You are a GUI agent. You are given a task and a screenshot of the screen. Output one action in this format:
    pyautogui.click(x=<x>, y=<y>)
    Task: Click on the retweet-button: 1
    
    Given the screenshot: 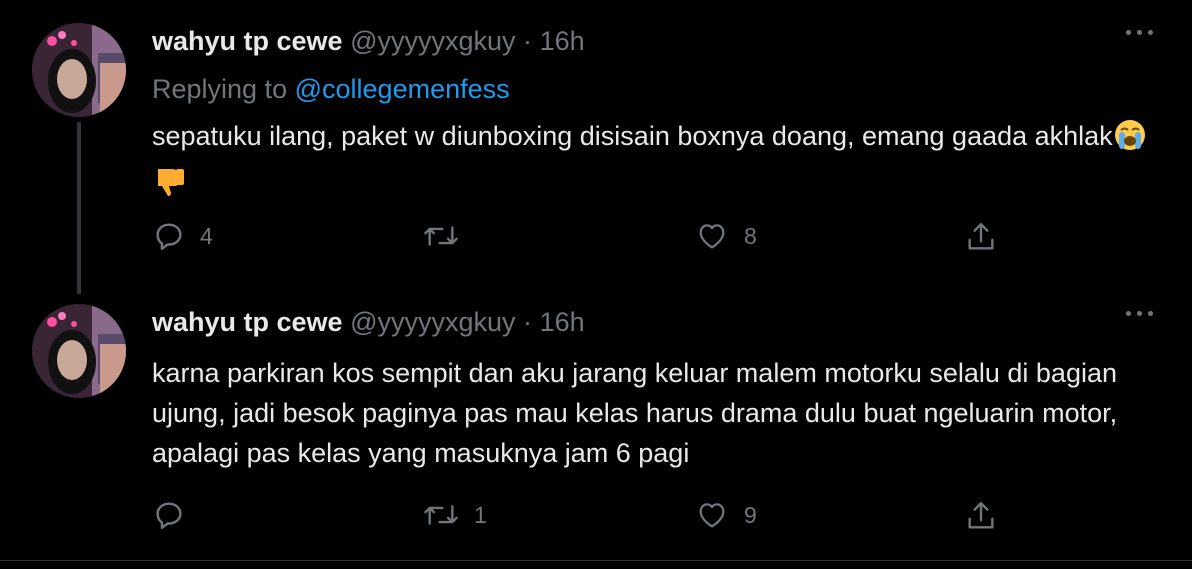 What is the action you would take?
    pyautogui.click(x=454, y=515)
    